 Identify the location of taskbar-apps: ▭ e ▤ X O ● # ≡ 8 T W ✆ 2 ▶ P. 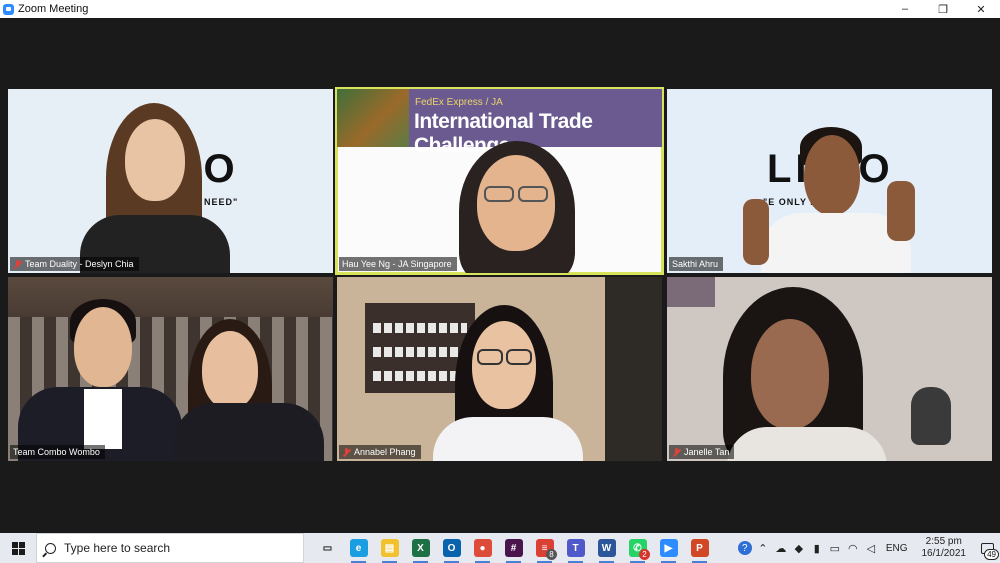
(513, 548).